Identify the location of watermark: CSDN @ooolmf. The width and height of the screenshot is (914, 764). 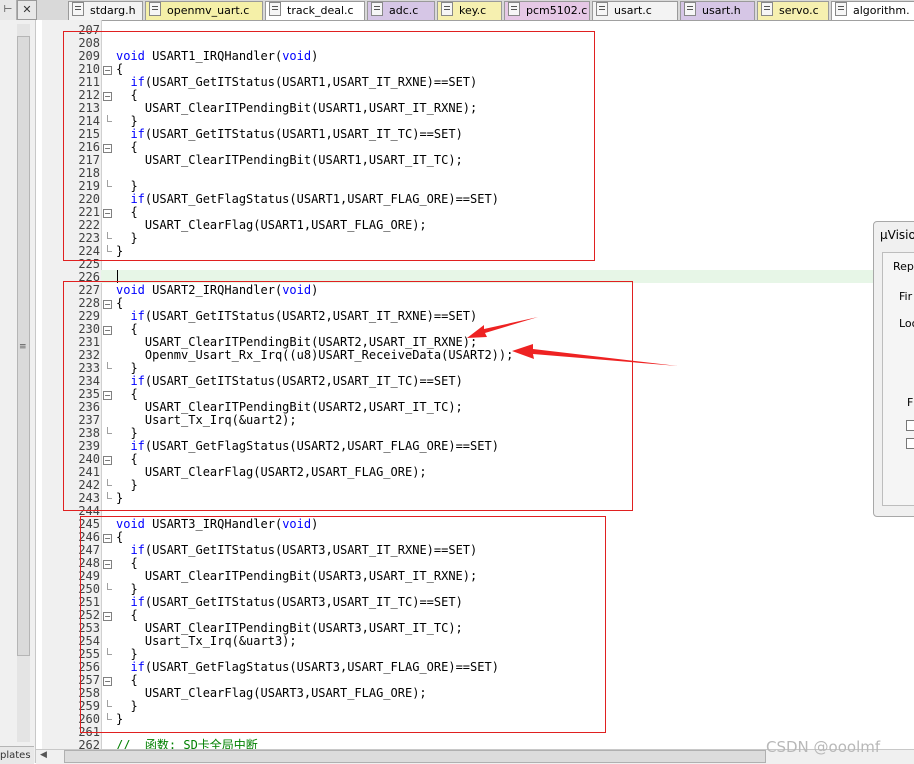
(823, 747).